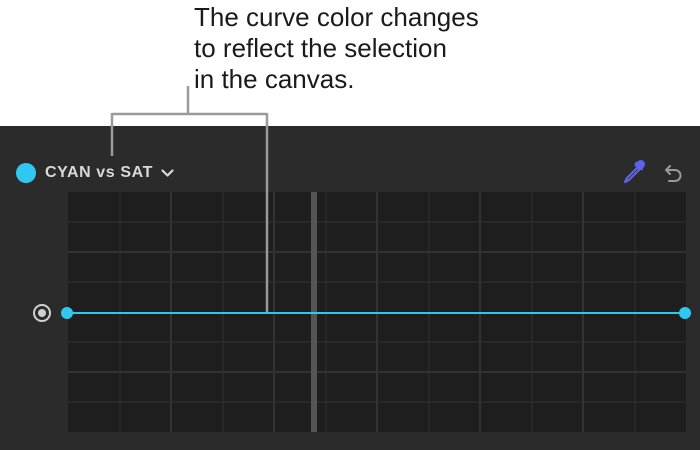  What do you see at coordinates (376, 313) in the screenshot?
I see `curve-layer` at bounding box center [376, 313].